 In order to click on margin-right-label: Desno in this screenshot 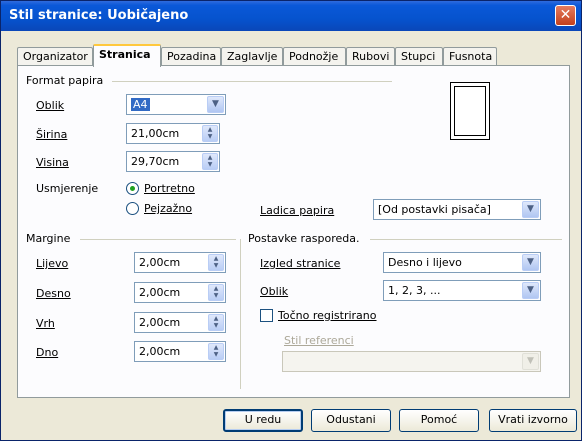, I will do `click(53, 293)`.